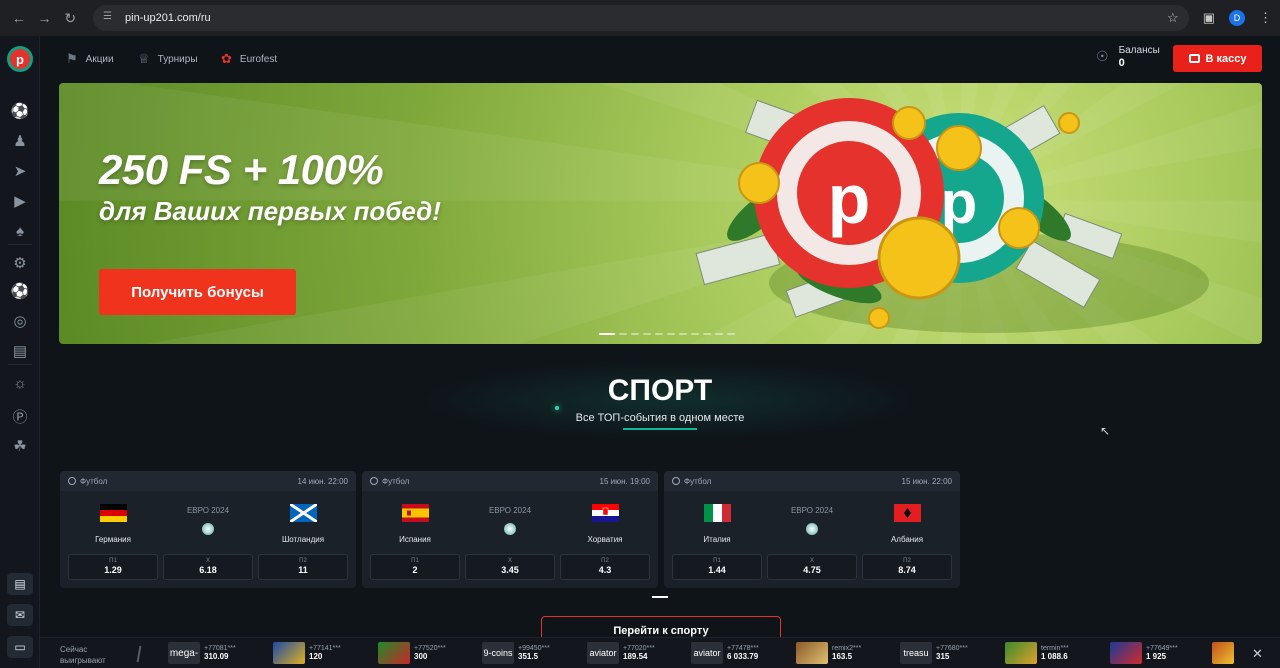 This screenshot has height=668, width=1280. I want to click on nav-promos: ⚑ Акции, so click(90, 59).